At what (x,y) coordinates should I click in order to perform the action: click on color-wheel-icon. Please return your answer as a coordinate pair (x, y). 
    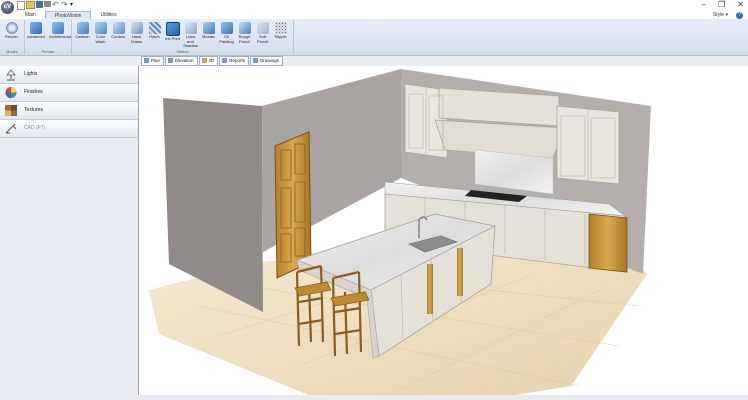
    Looking at the image, I should click on (11, 92).